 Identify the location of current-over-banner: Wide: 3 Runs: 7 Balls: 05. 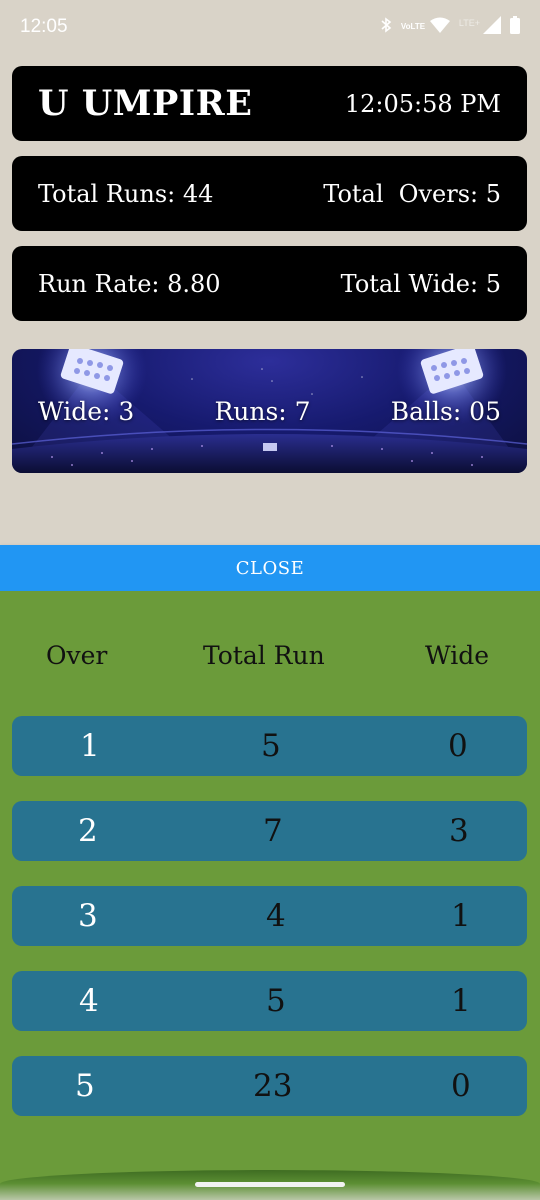
(269, 411).